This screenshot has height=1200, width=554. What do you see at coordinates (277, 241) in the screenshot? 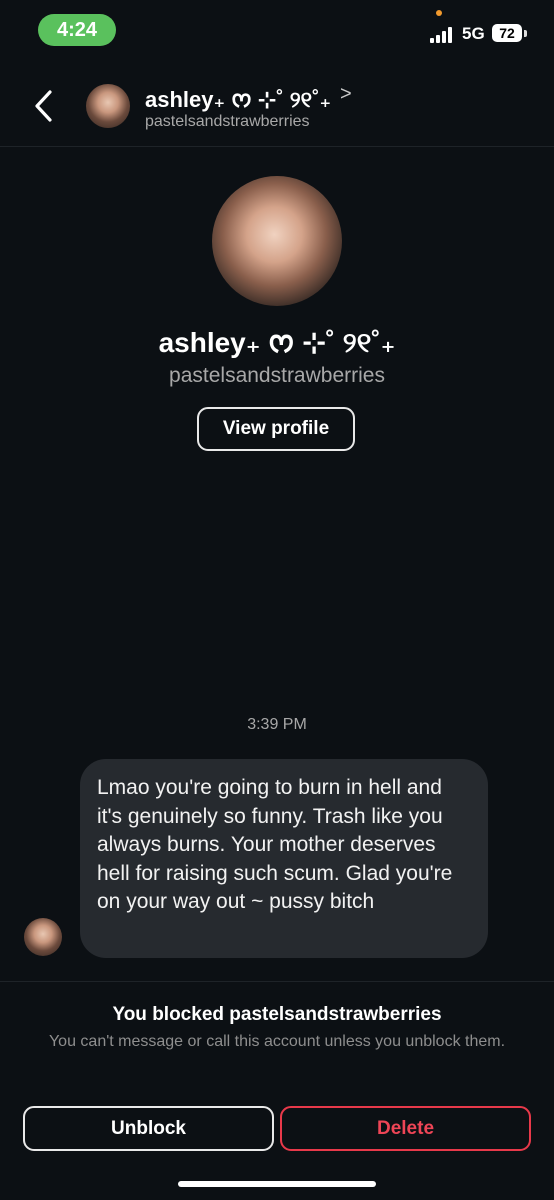
I see `profile-avatar` at bounding box center [277, 241].